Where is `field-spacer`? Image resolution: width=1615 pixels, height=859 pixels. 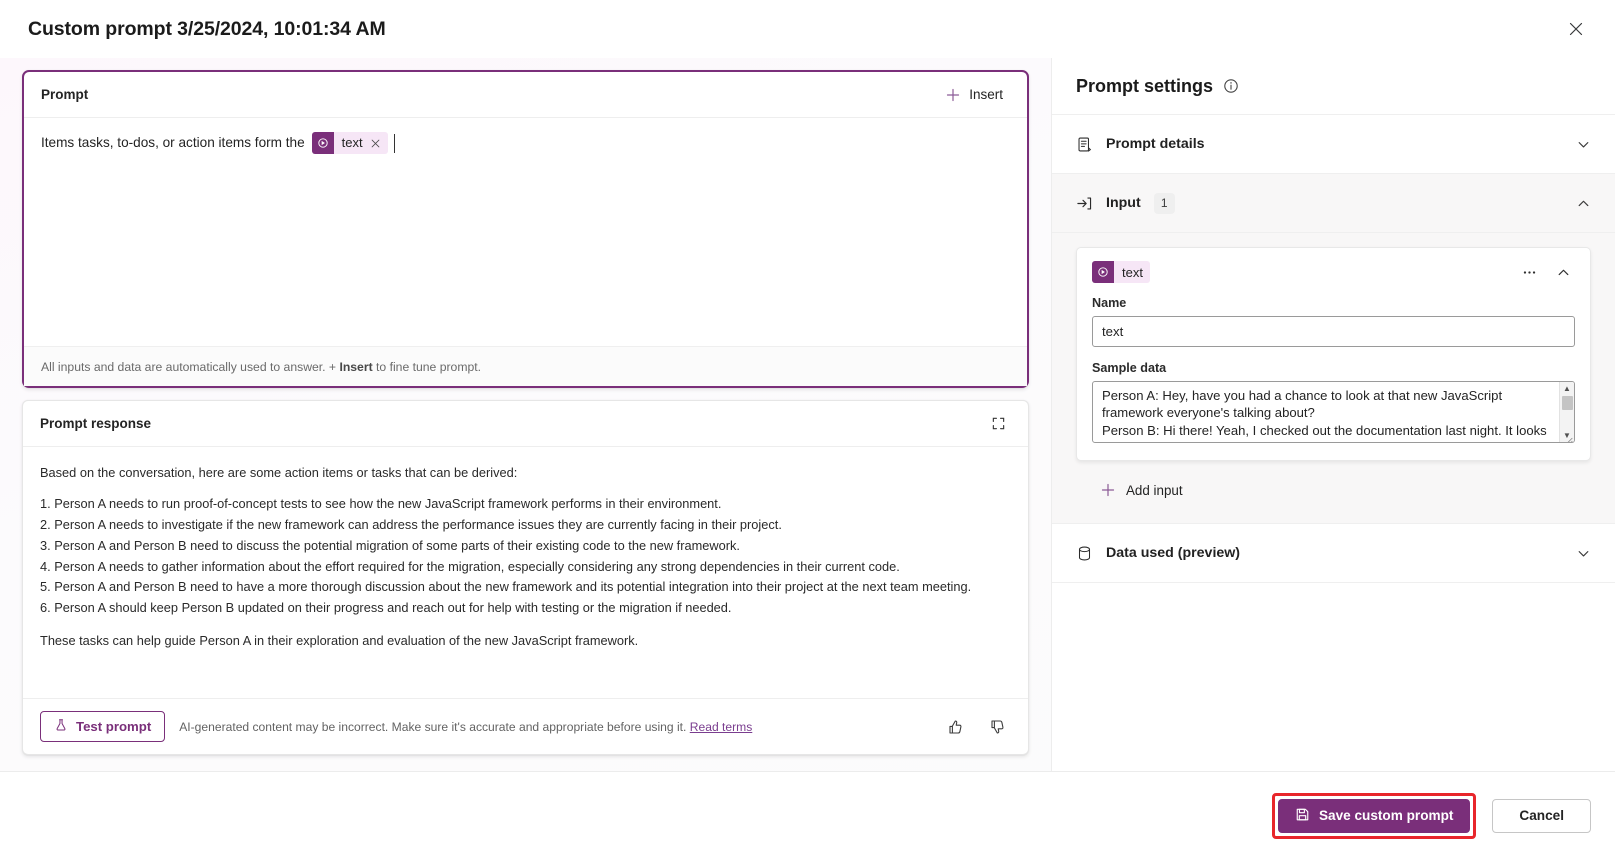
field-spacer is located at coordinates (1333, 354).